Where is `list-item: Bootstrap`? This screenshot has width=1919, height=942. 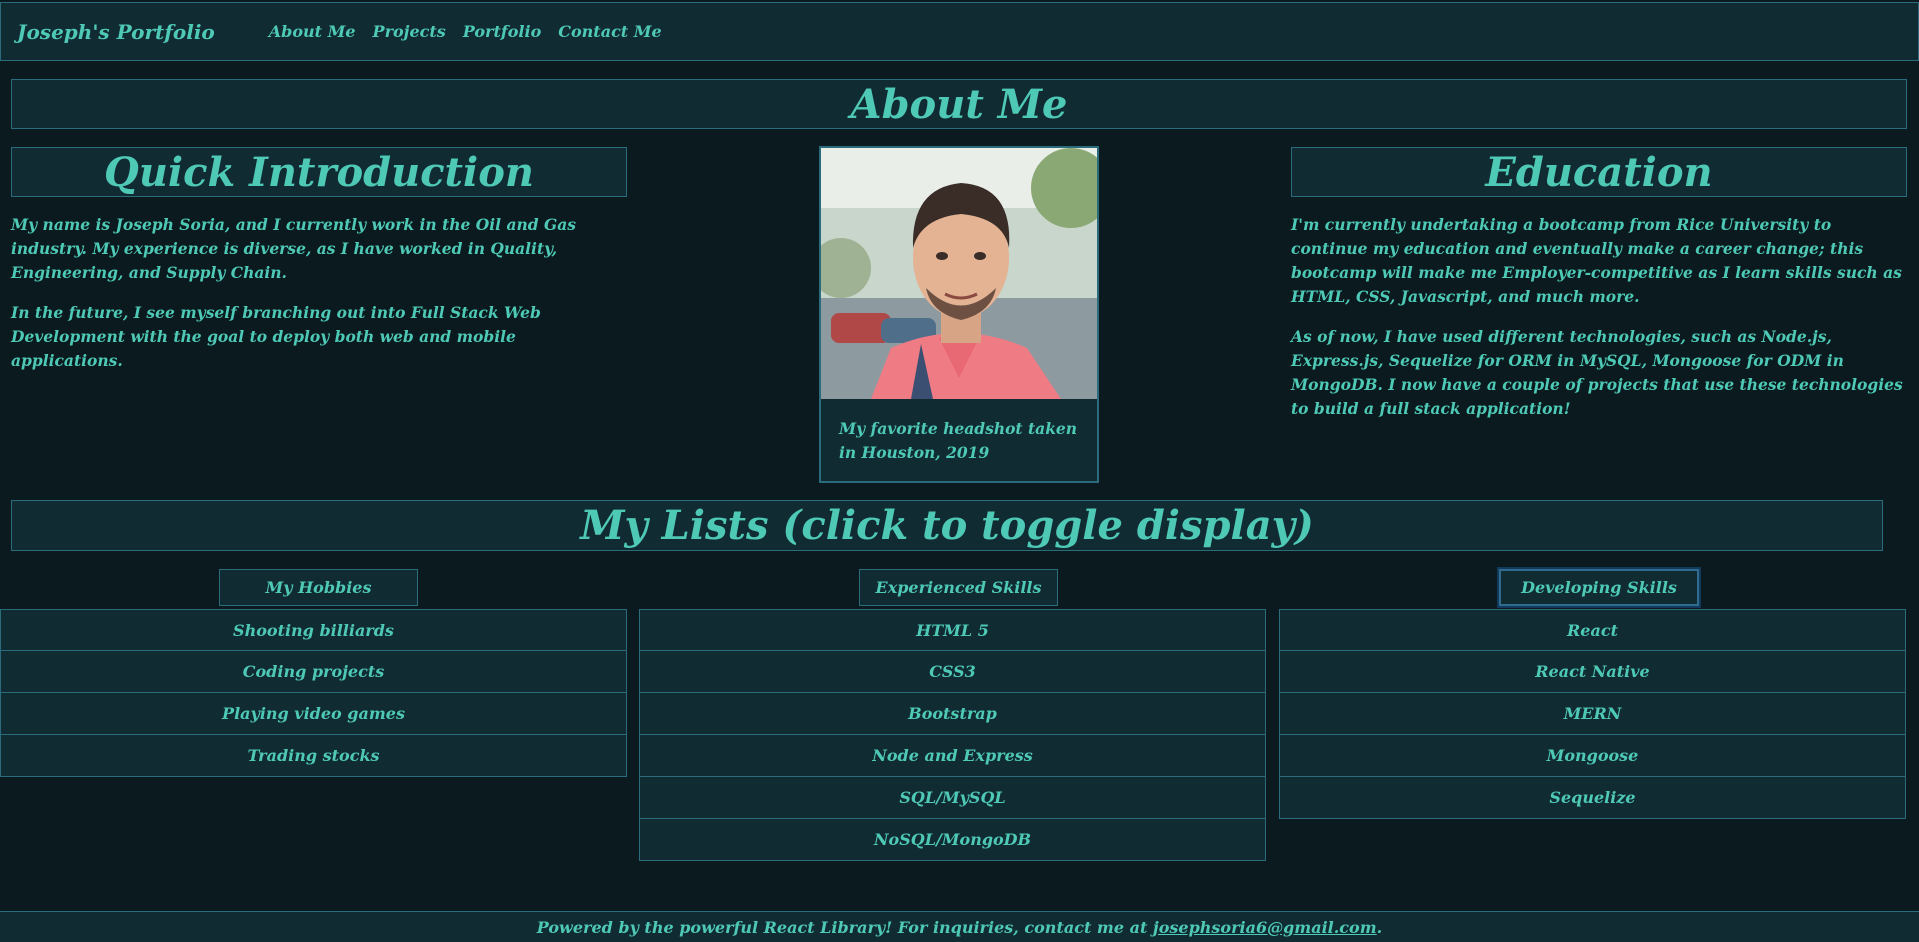 list-item: Bootstrap is located at coordinates (952, 714).